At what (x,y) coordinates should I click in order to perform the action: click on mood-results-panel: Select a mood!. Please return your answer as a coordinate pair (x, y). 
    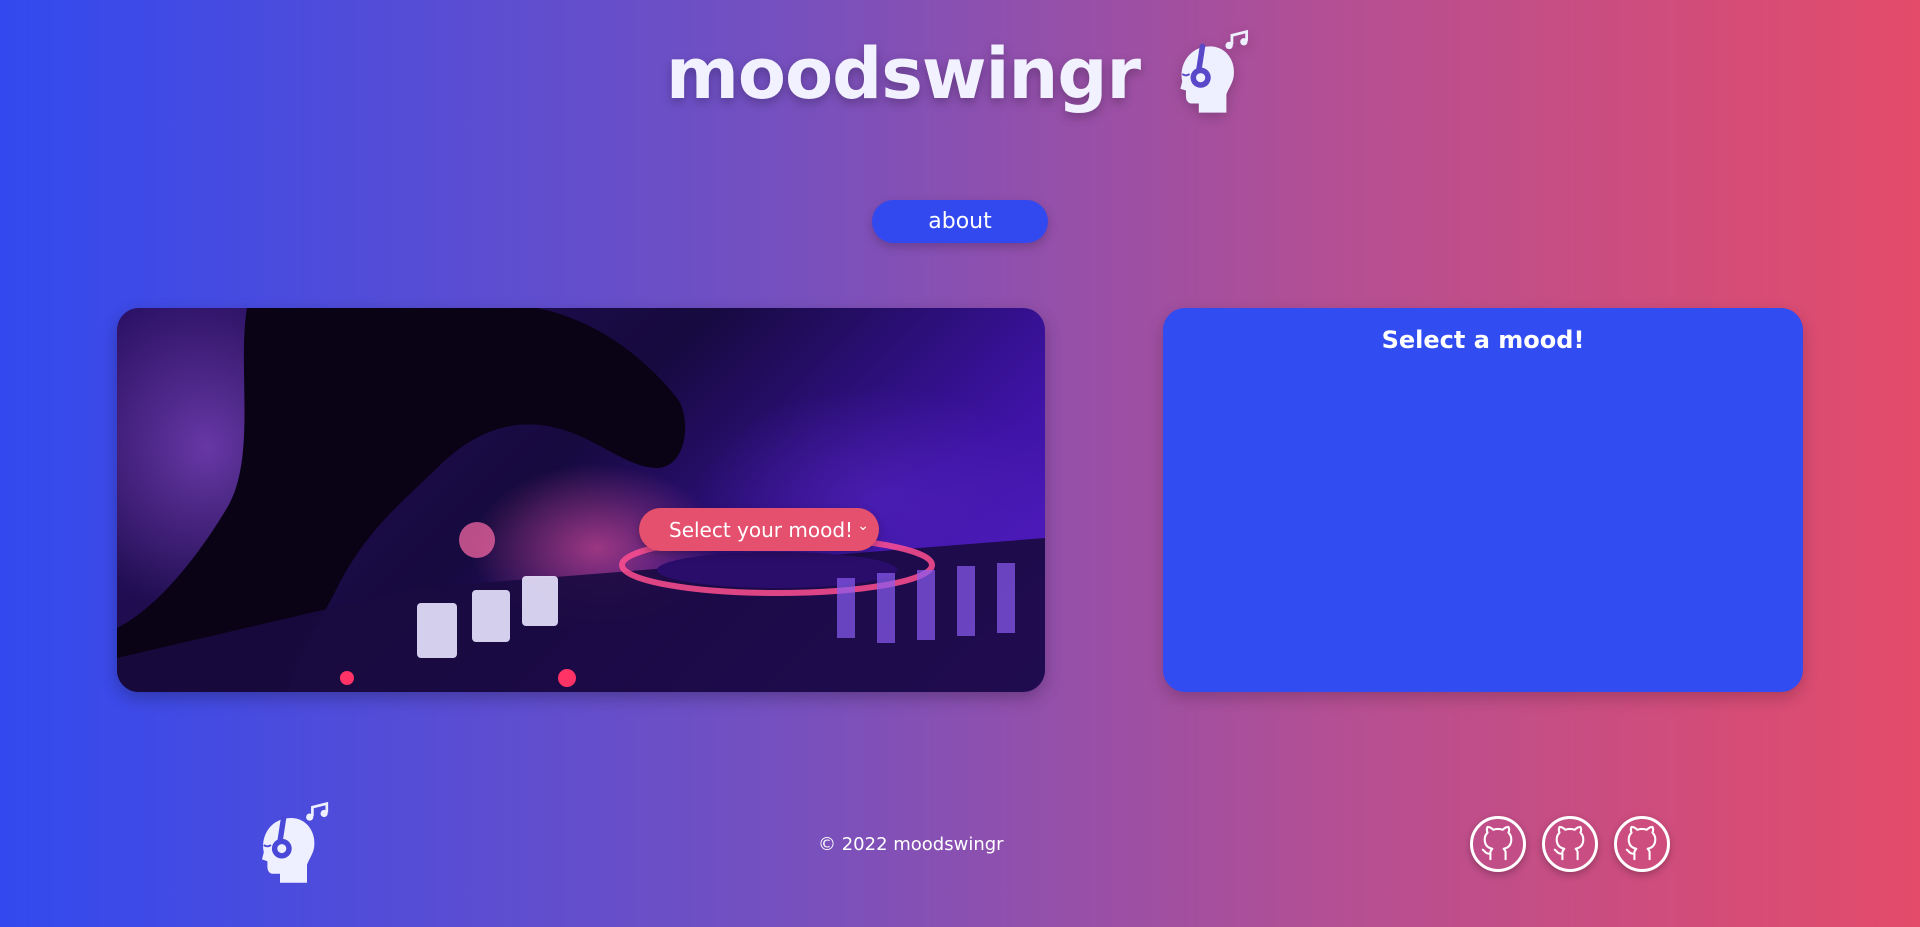
    Looking at the image, I should click on (1483, 500).